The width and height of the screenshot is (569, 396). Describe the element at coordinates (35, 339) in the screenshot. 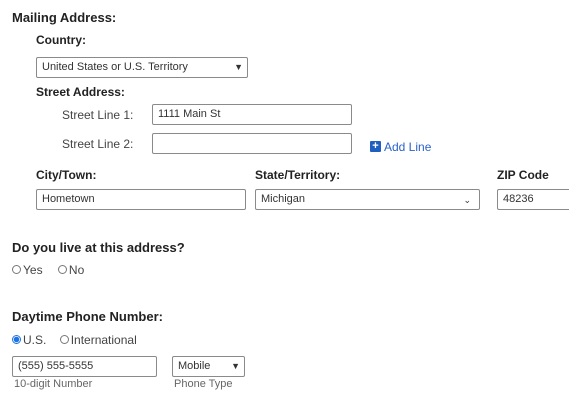

I see `radio-us-label: U.S.` at that location.